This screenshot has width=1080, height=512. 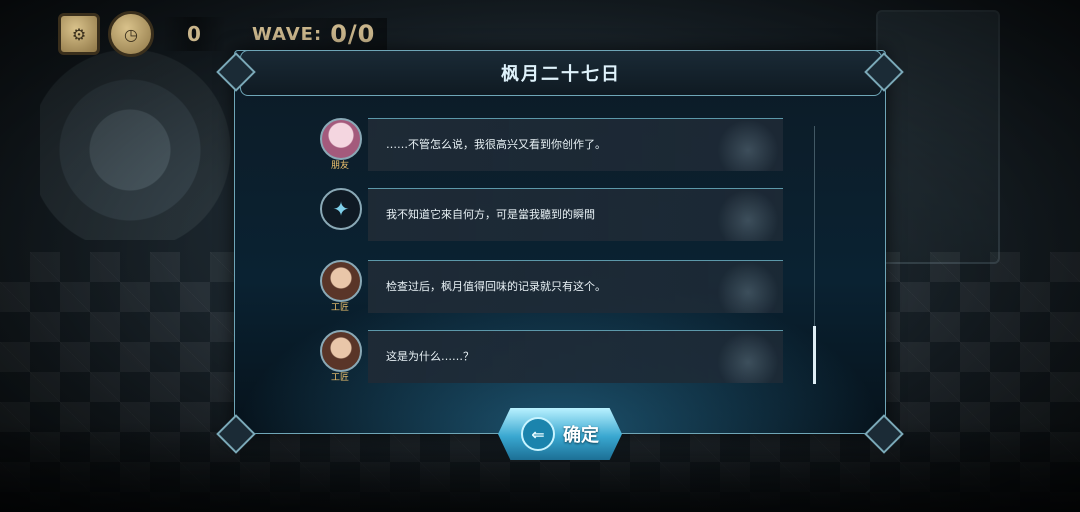 I want to click on message-text: ……不管怎么说，我很高兴又看到你创作了。, so click(x=496, y=144).